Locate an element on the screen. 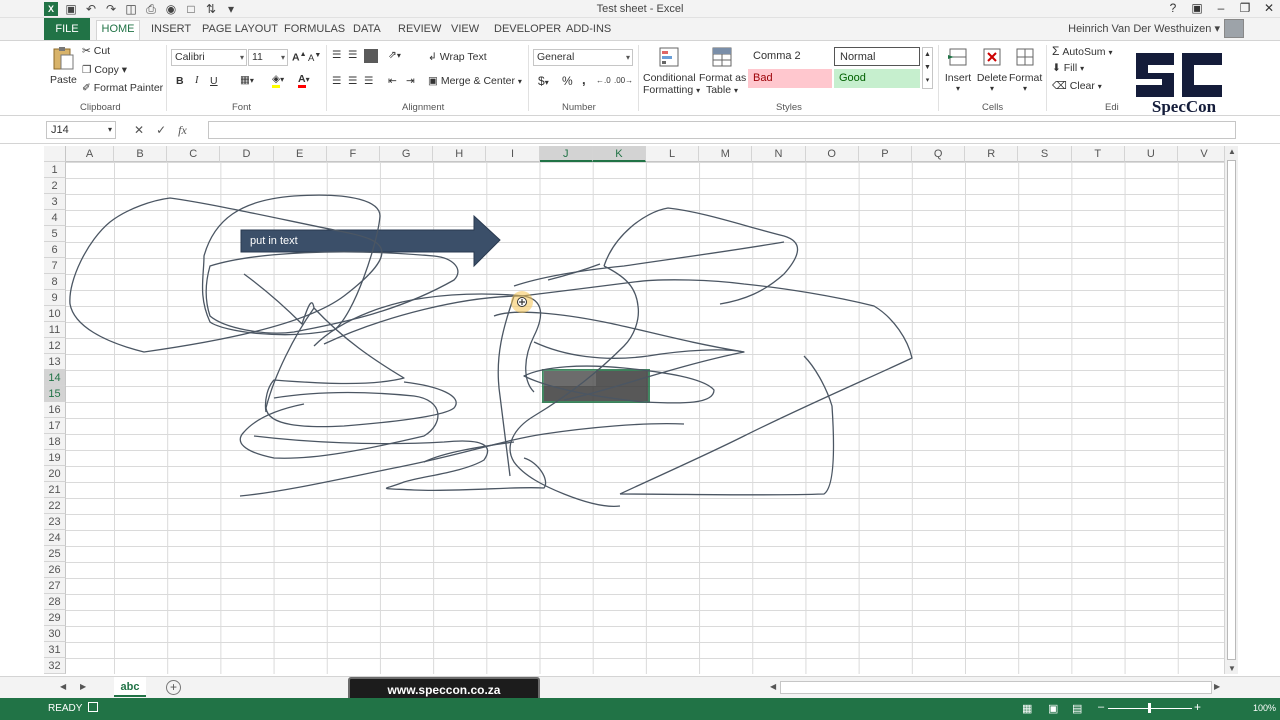 The width and height of the screenshot is (1280, 720). copy-button: ❐ Copy ▾ is located at coordinates (104, 70).